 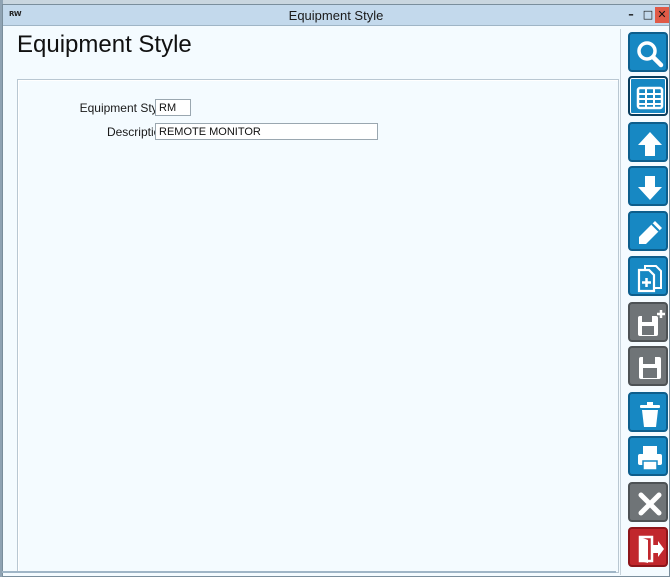 I want to click on arrow-up-icon, so click(x=650, y=144).